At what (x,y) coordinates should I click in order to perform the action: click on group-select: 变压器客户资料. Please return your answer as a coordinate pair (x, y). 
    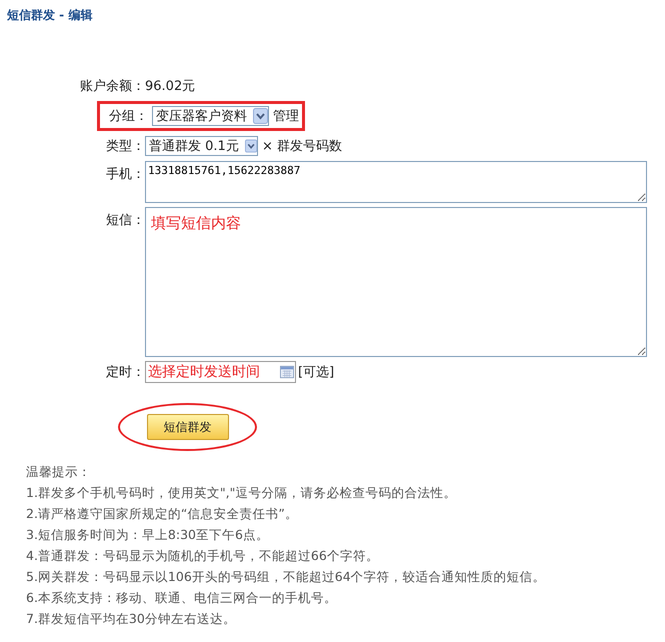
    Looking at the image, I should click on (210, 116).